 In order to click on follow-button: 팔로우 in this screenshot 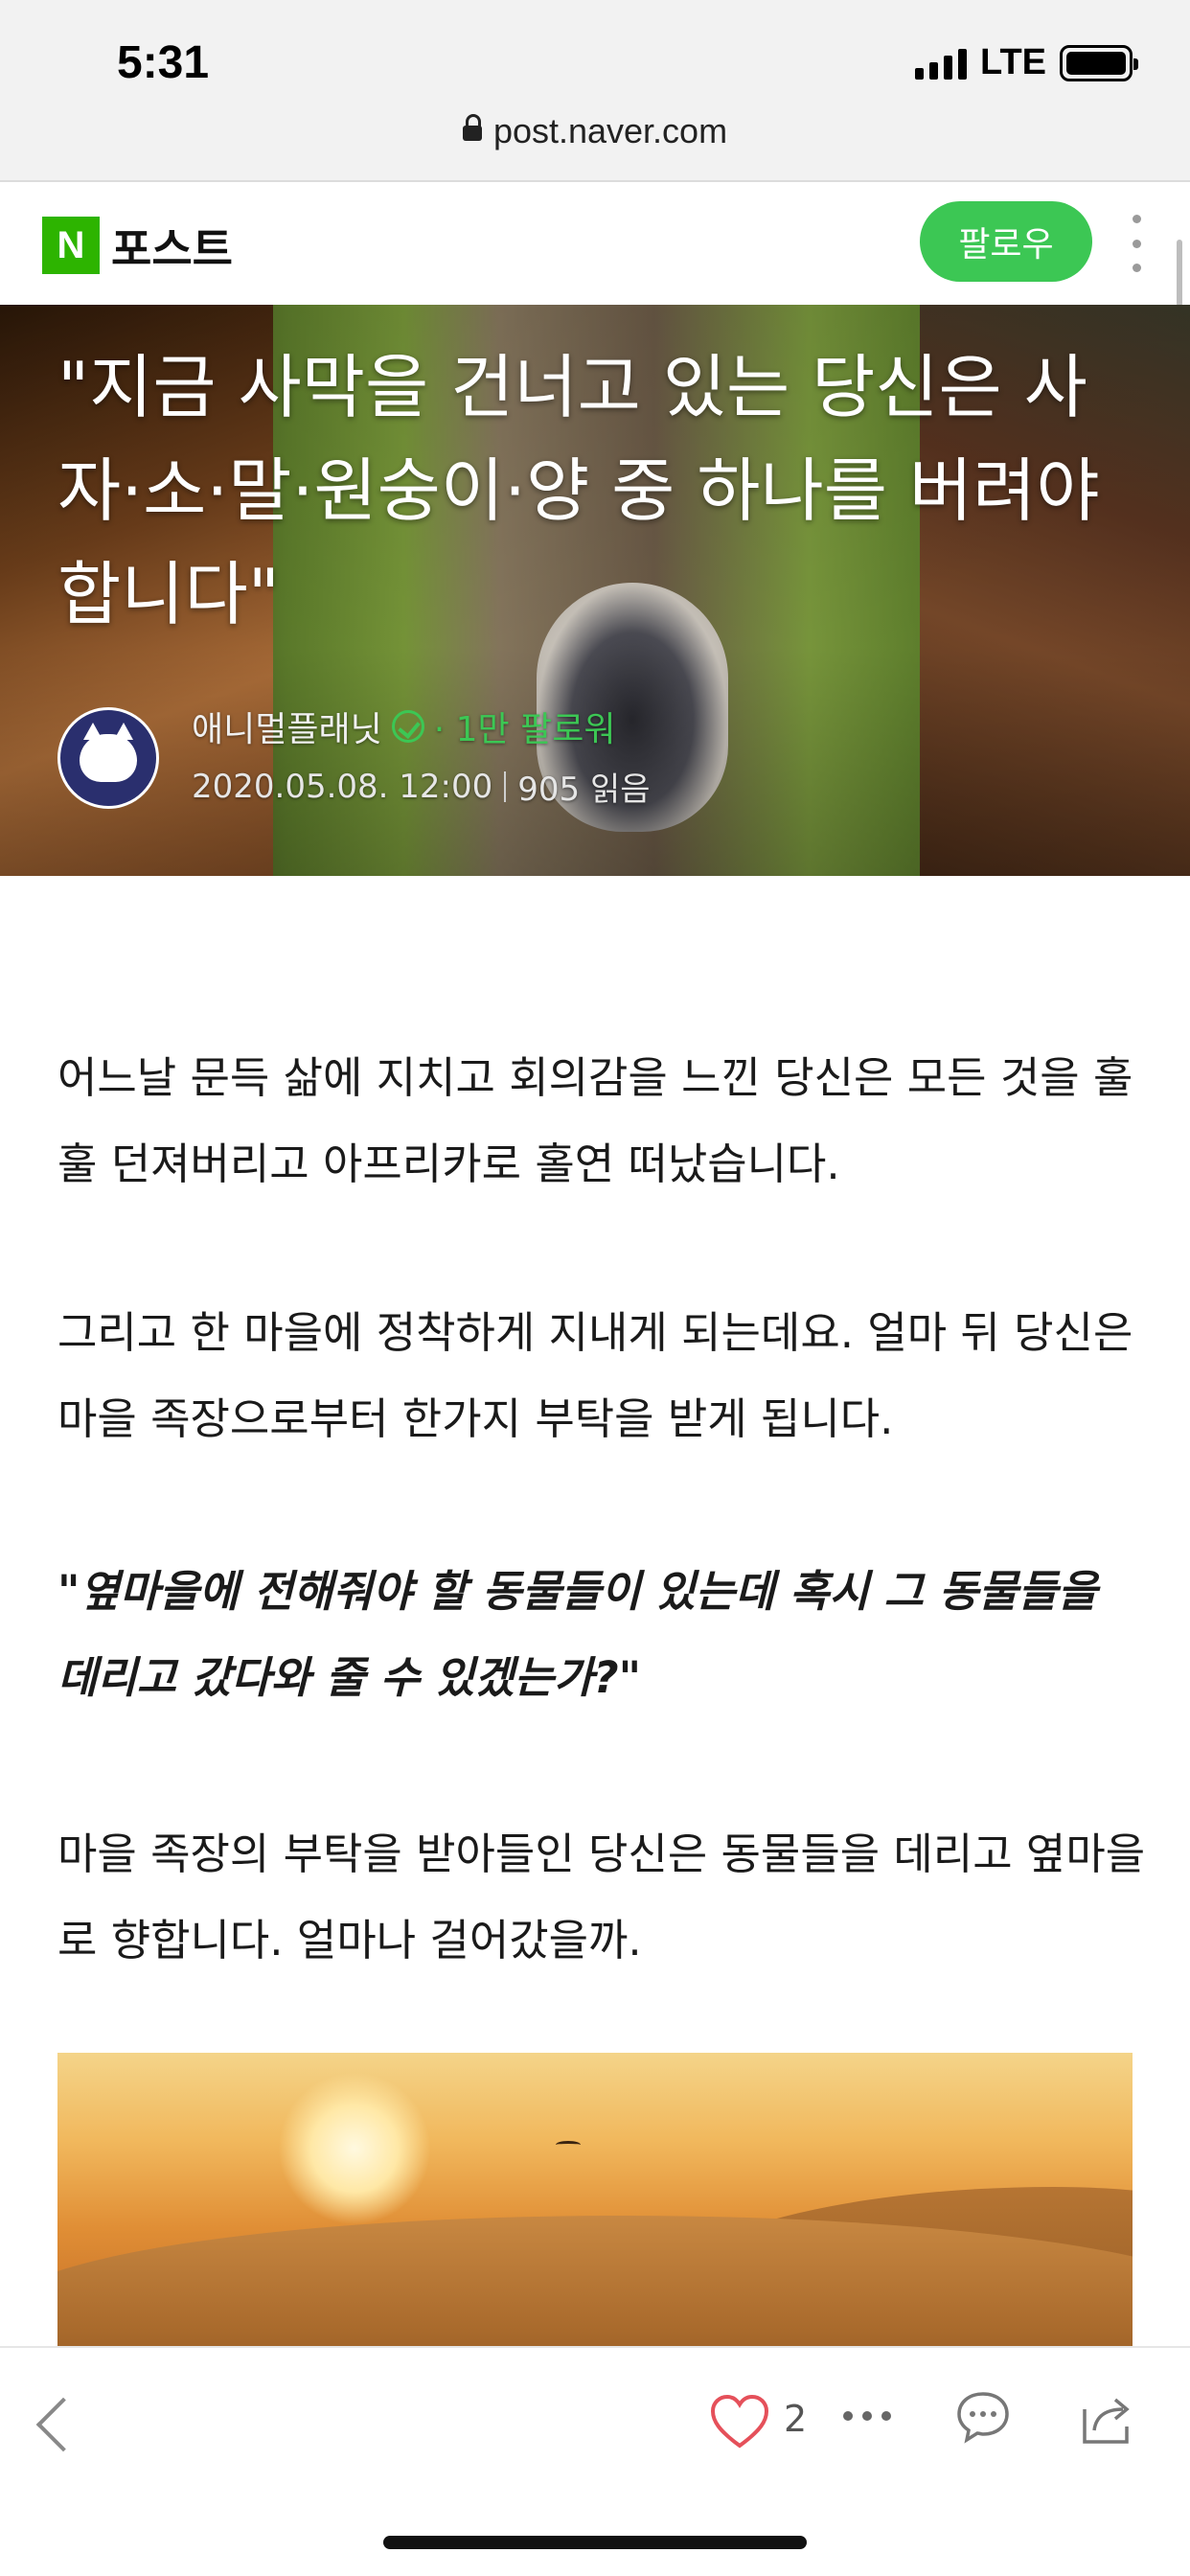, I will do `click(1006, 241)`.